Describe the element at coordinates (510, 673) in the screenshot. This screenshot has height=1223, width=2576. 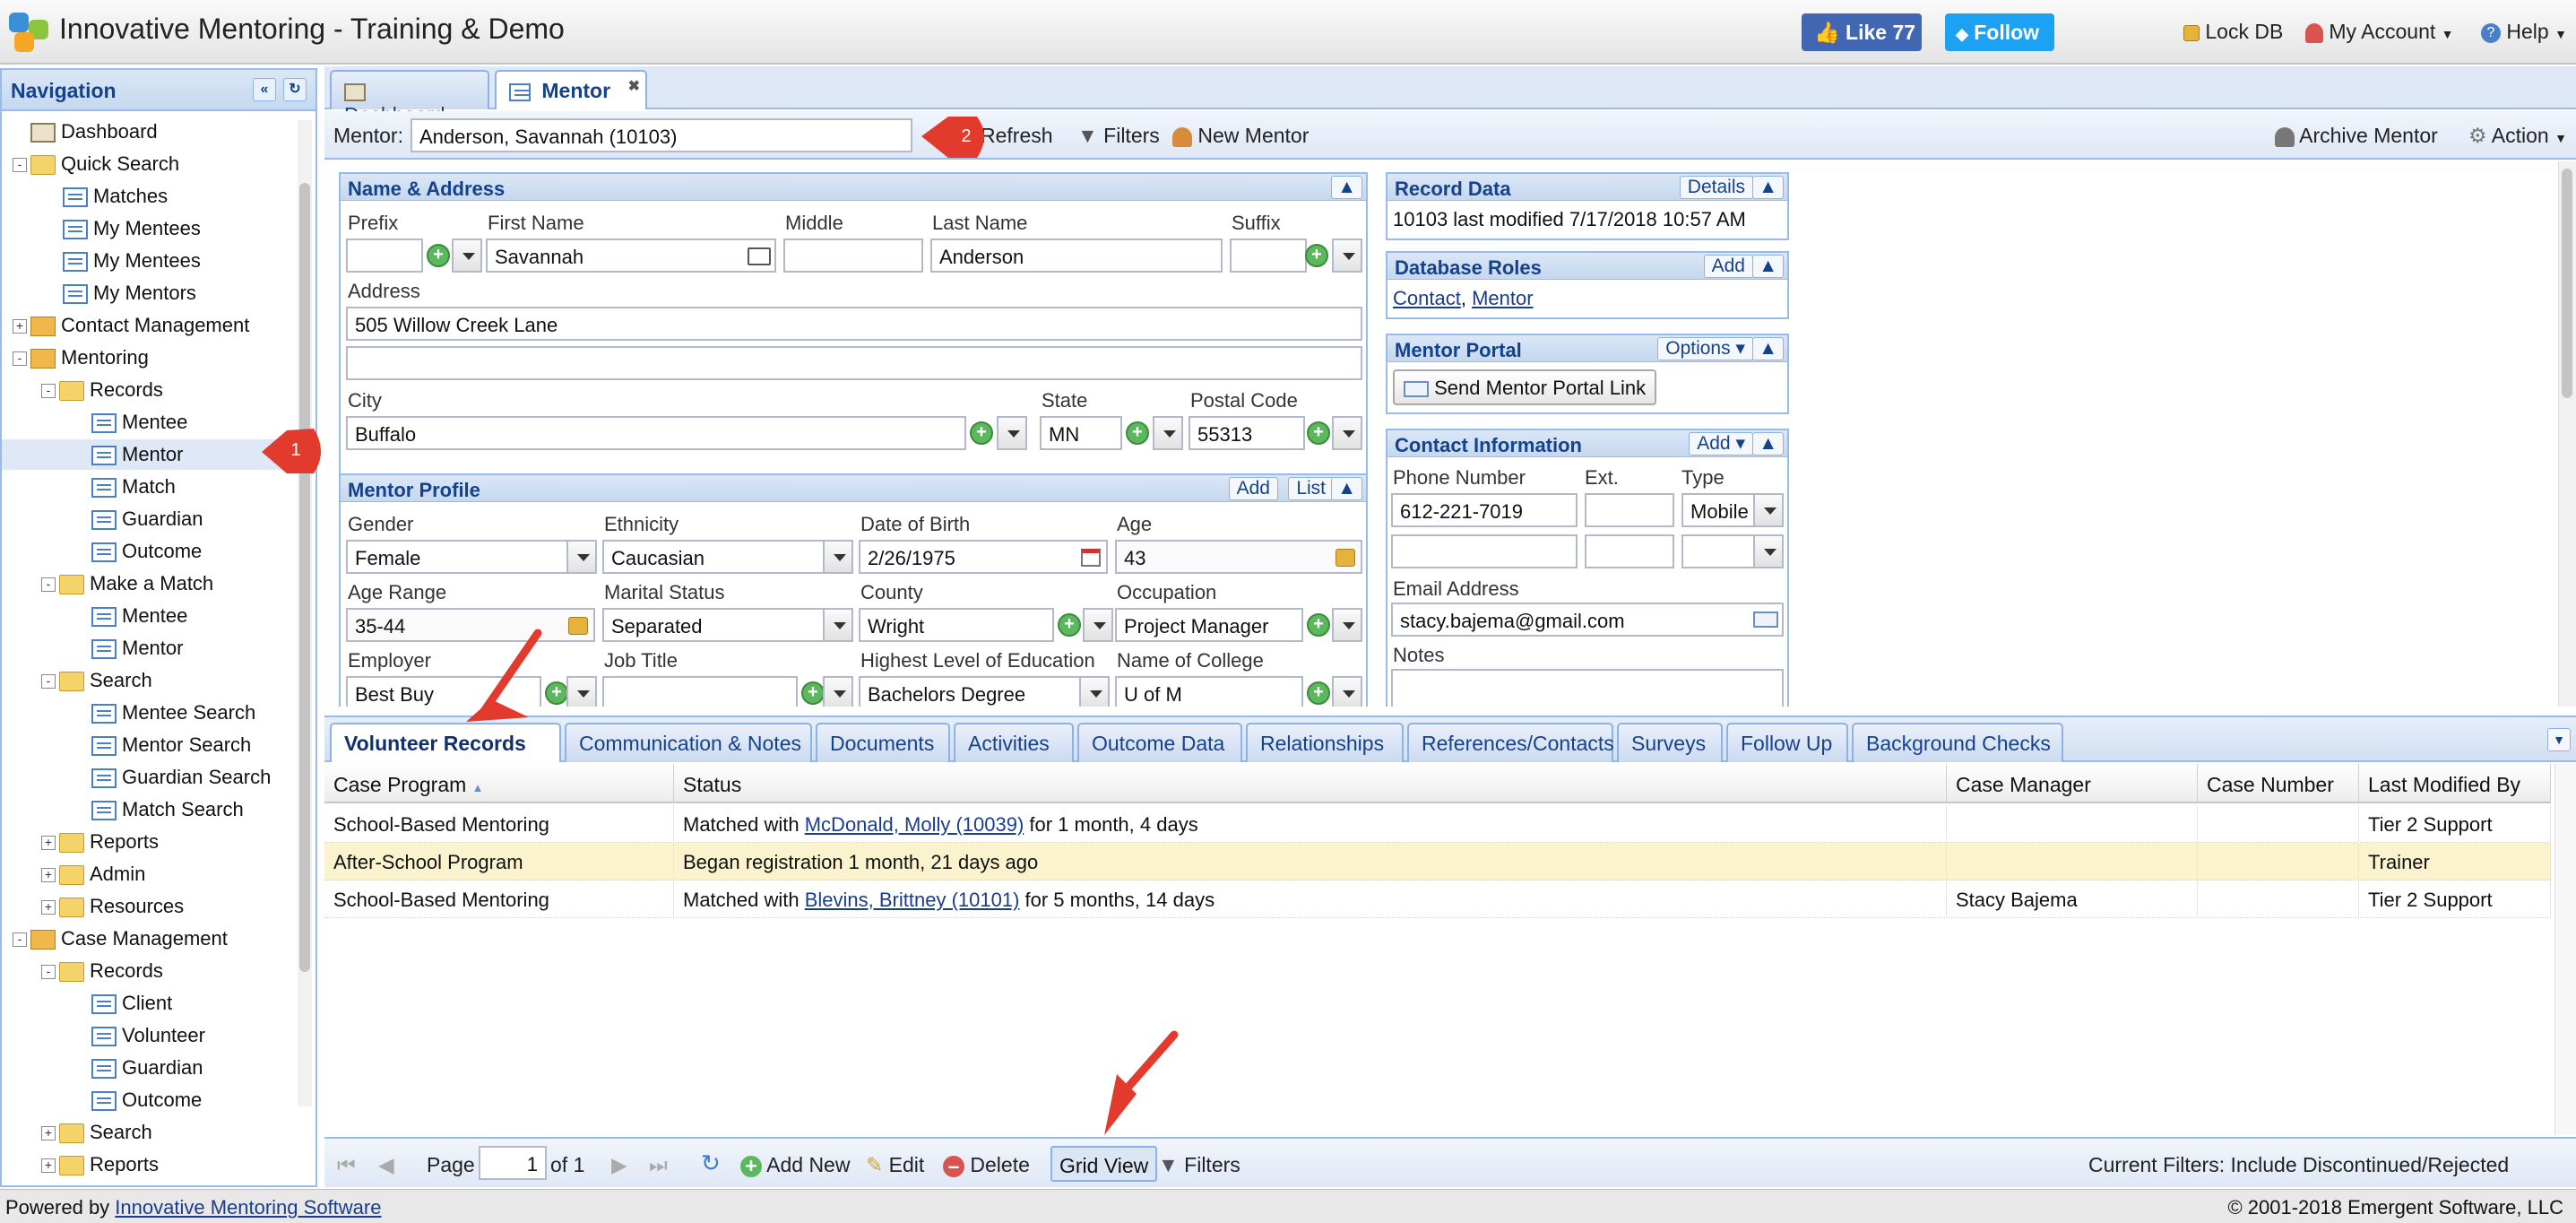
I see `annotation-arrow-1-shaft` at that location.